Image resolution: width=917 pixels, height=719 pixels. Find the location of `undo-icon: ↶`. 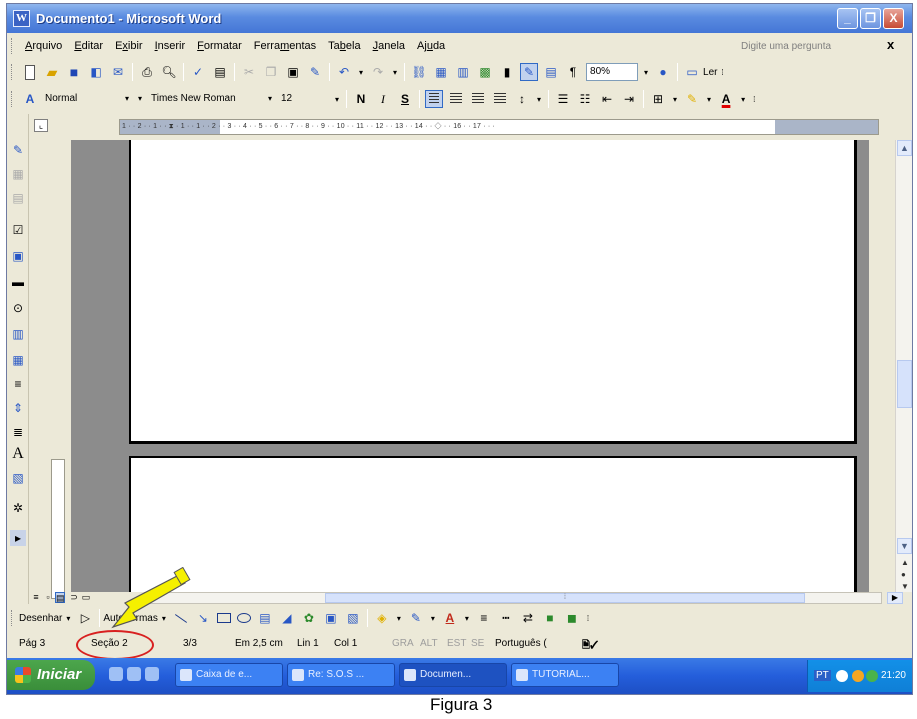

undo-icon: ↶ is located at coordinates (344, 72).